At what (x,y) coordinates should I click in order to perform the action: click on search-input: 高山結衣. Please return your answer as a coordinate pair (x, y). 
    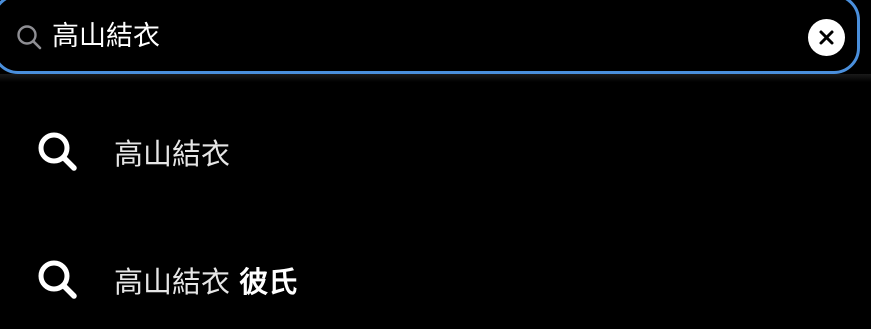
    Looking at the image, I should click on (106, 37).